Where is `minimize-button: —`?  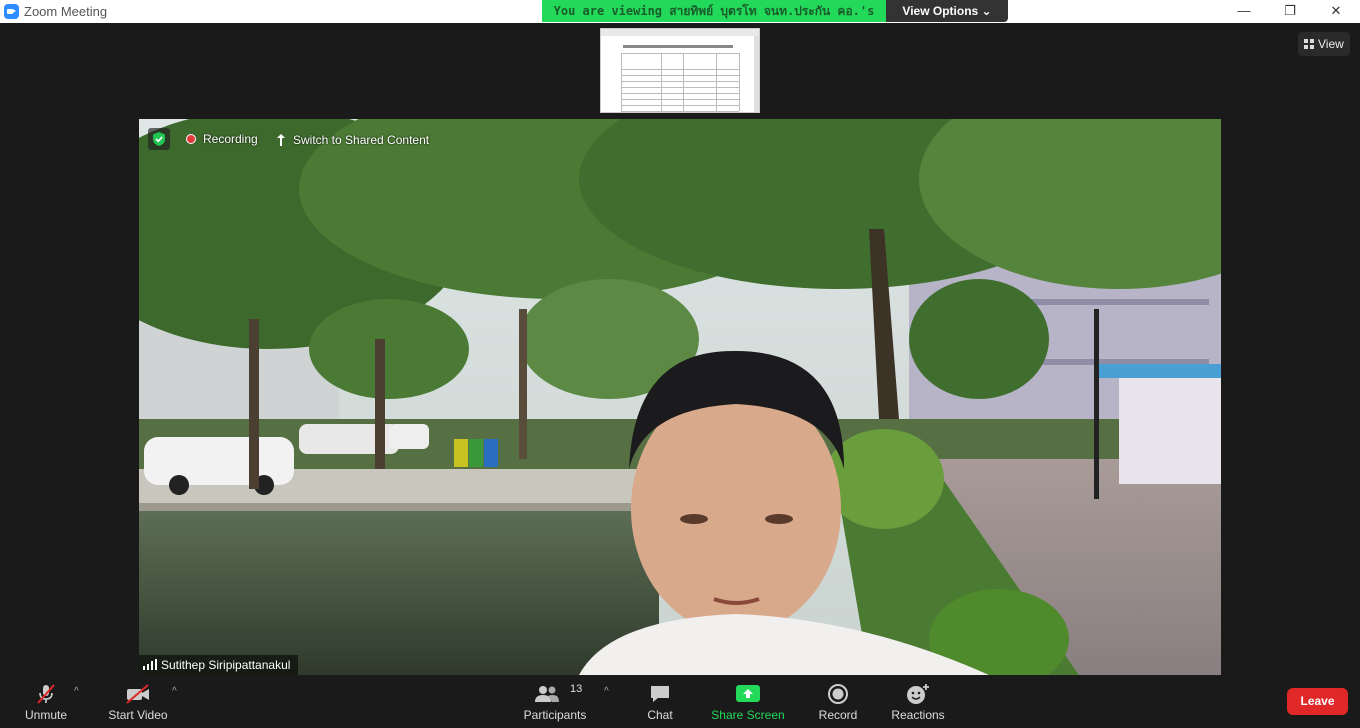 minimize-button: — is located at coordinates (1244, 11).